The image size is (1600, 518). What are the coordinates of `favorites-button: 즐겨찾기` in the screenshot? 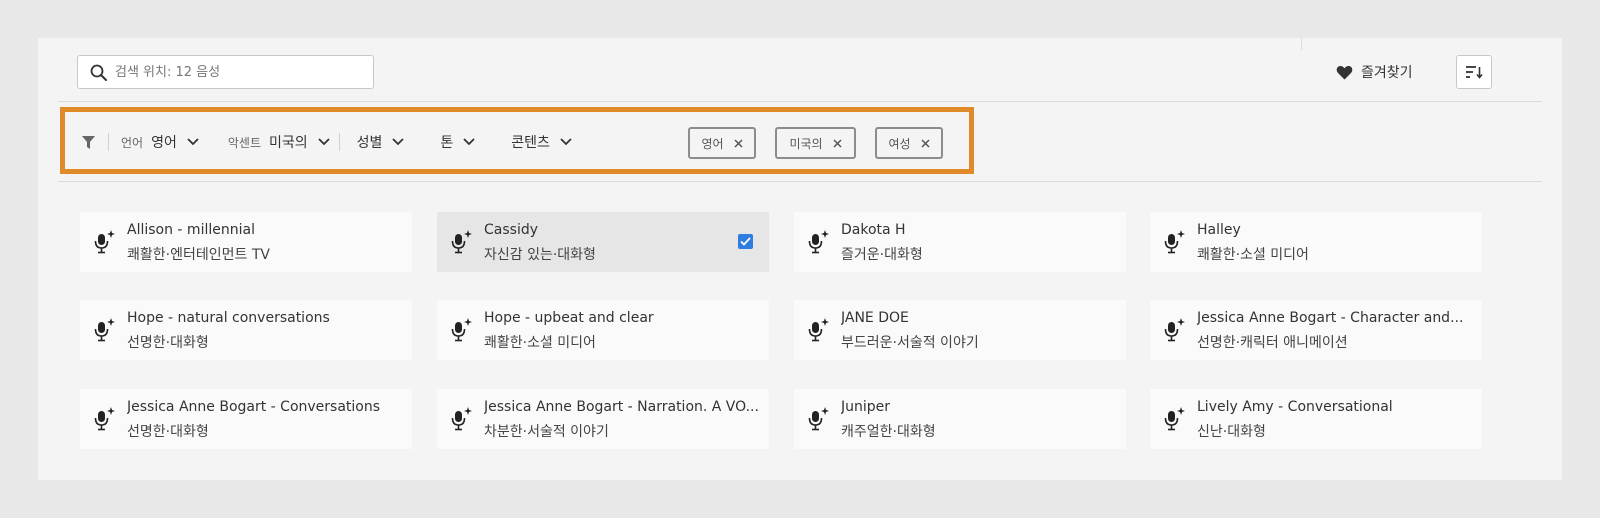 It's located at (1374, 72).